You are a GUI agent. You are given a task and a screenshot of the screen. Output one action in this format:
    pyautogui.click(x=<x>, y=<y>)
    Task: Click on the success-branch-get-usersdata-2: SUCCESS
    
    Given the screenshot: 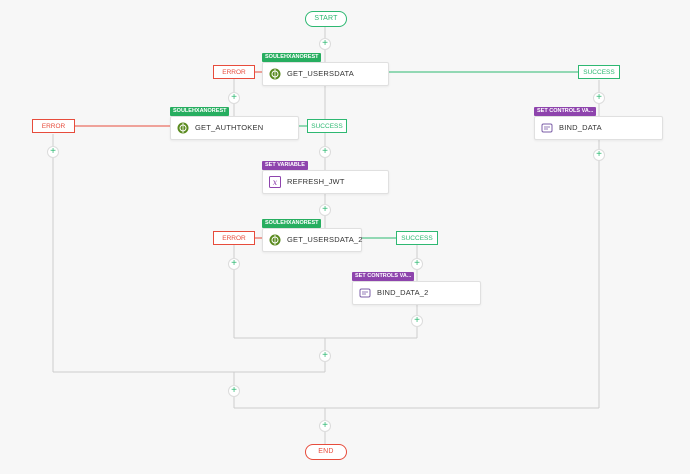 What is the action you would take?
    pyautogui.click(x=417, y=238)
    